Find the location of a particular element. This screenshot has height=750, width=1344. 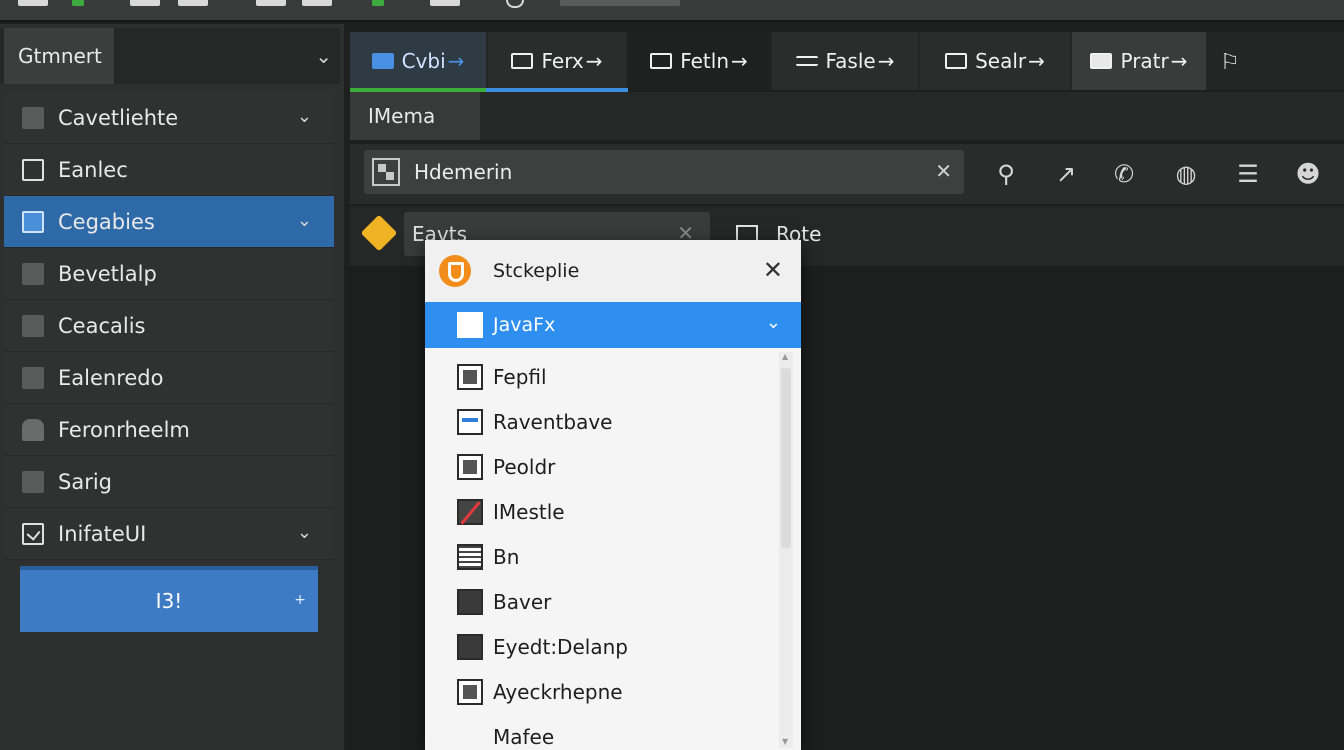

sidebar-item-1: Eanlec is located at coordinates (169, 170).